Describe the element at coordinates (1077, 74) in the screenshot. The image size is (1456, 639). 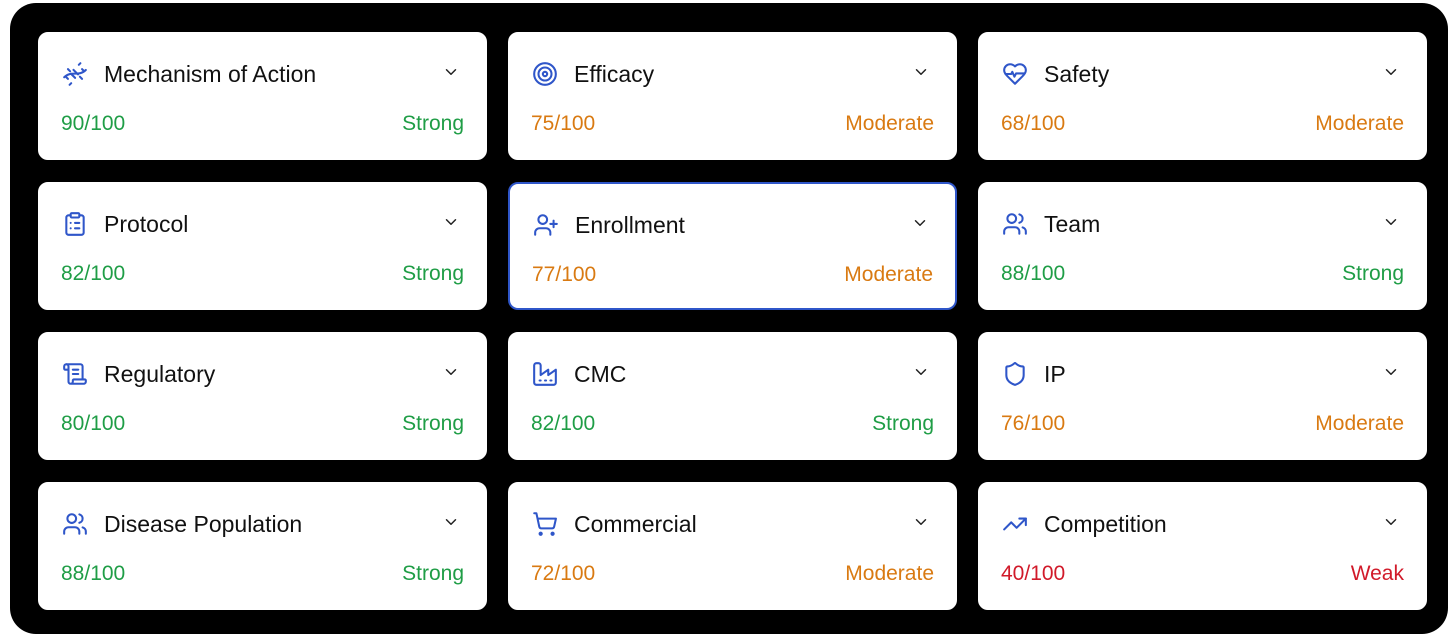
I see `card-title: Safety` at that location.